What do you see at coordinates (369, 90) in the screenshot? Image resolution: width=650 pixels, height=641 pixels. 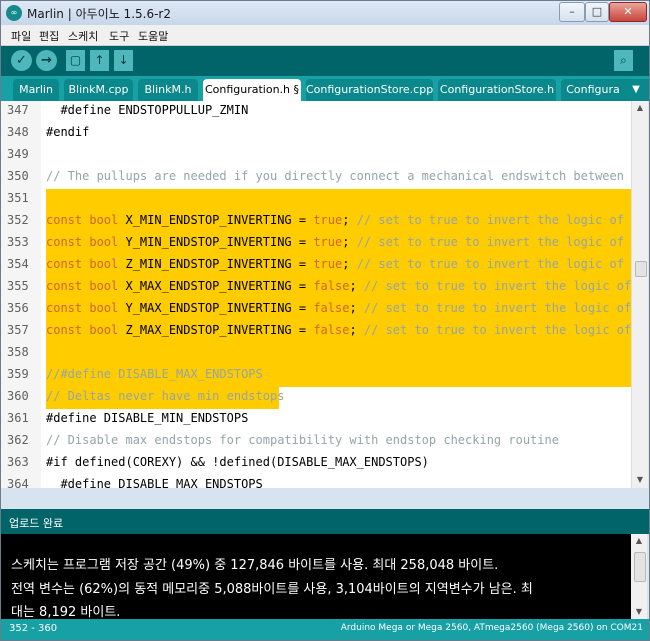 I see `tab-configurationstore-cpp: ConfigurationStore.cpp` at bounding box center [369, 90].